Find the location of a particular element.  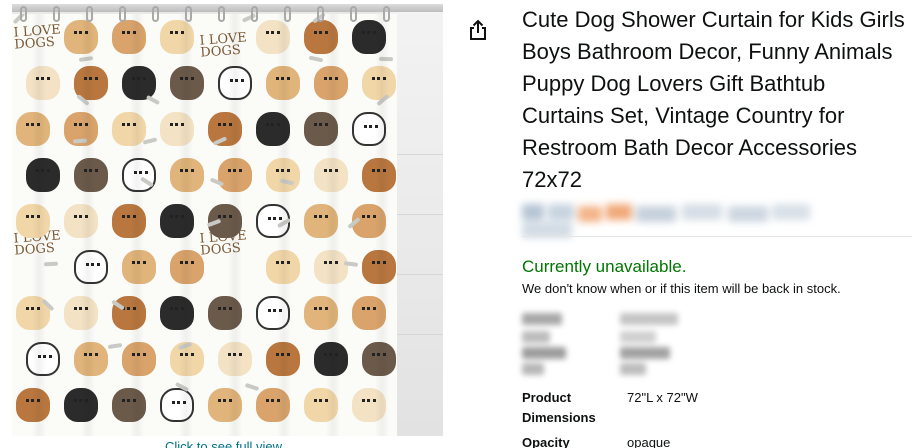

spec-value-dimensions: 72"L x 72"W is located at coordinates (662, 397).